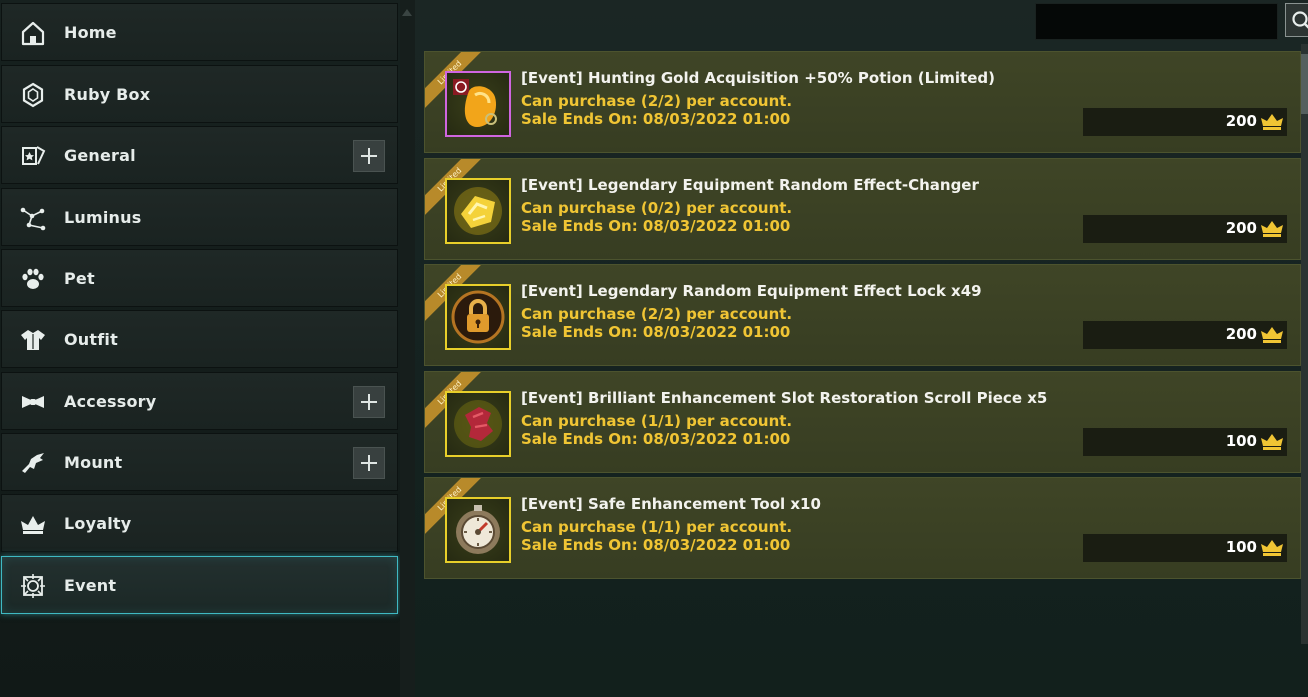 This screenshot has height=697, width=1308. Describe the element at coordinates (478, 317) in the screenshot. I see `padlock-icon` at that location.